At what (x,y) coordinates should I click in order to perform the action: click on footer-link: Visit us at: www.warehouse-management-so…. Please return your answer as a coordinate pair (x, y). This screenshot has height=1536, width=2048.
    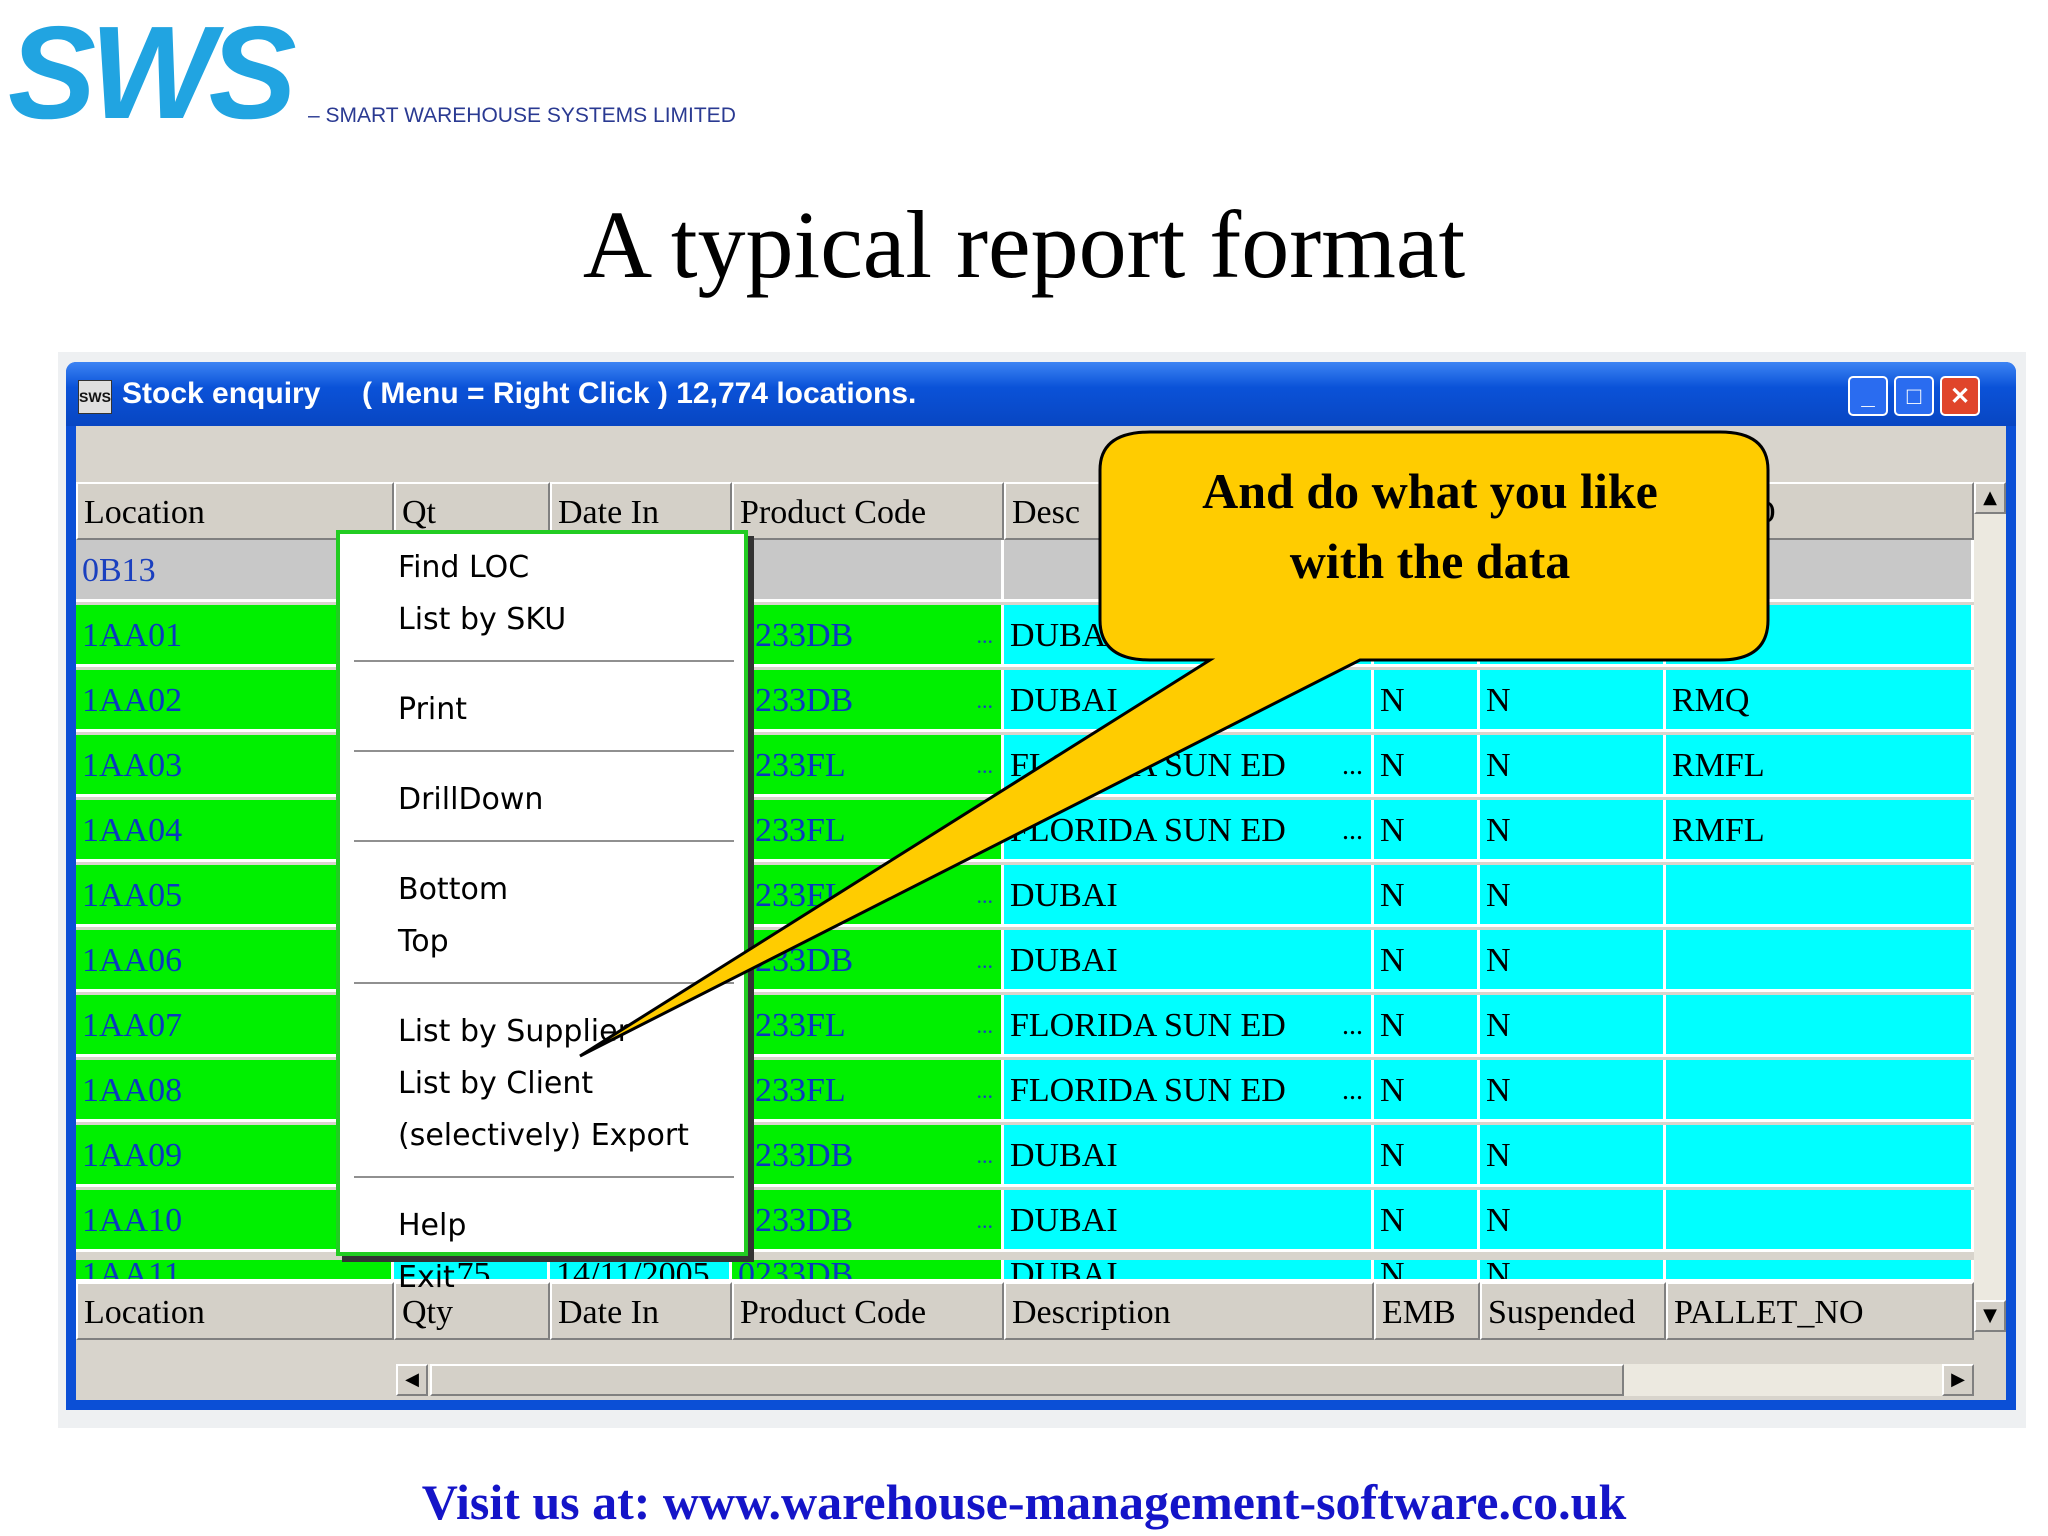
    Looking at the image, I should click on (1024, 1502).